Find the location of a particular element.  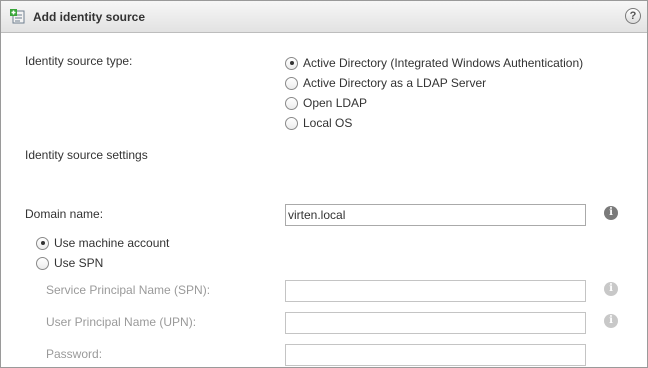

spn-input is located at coordinates (435, 291).